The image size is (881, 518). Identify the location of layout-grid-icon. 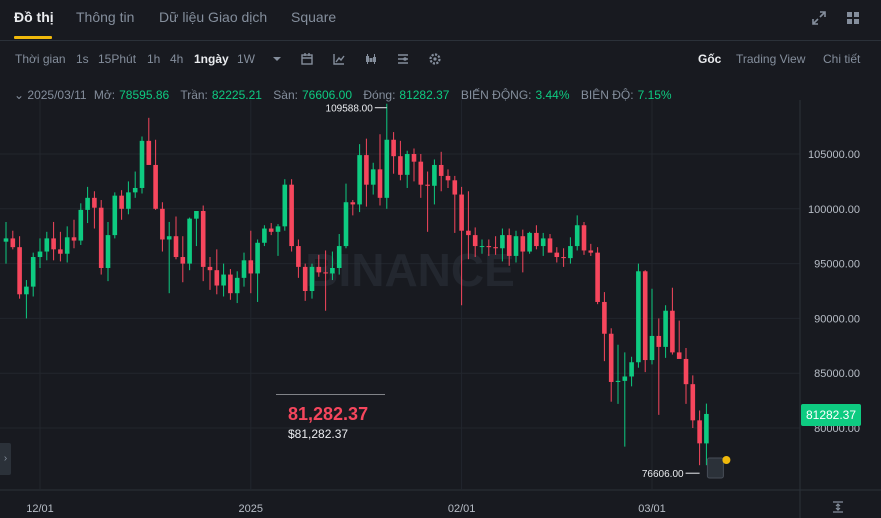
(853, 18).